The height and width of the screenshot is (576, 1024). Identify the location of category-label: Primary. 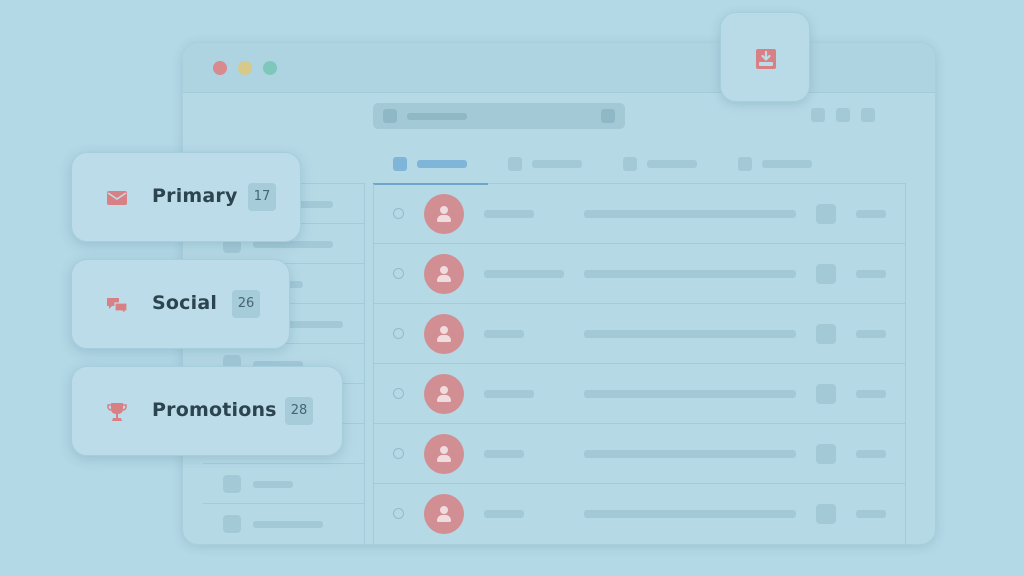
(195, 196).